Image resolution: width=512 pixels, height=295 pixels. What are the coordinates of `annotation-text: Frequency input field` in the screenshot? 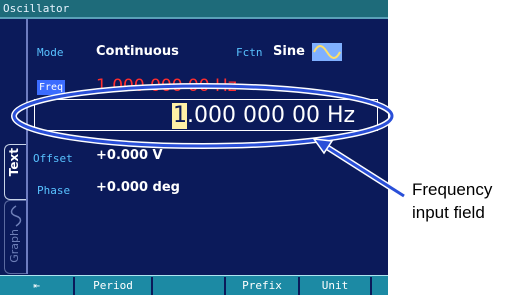 It's located at (452, 201).